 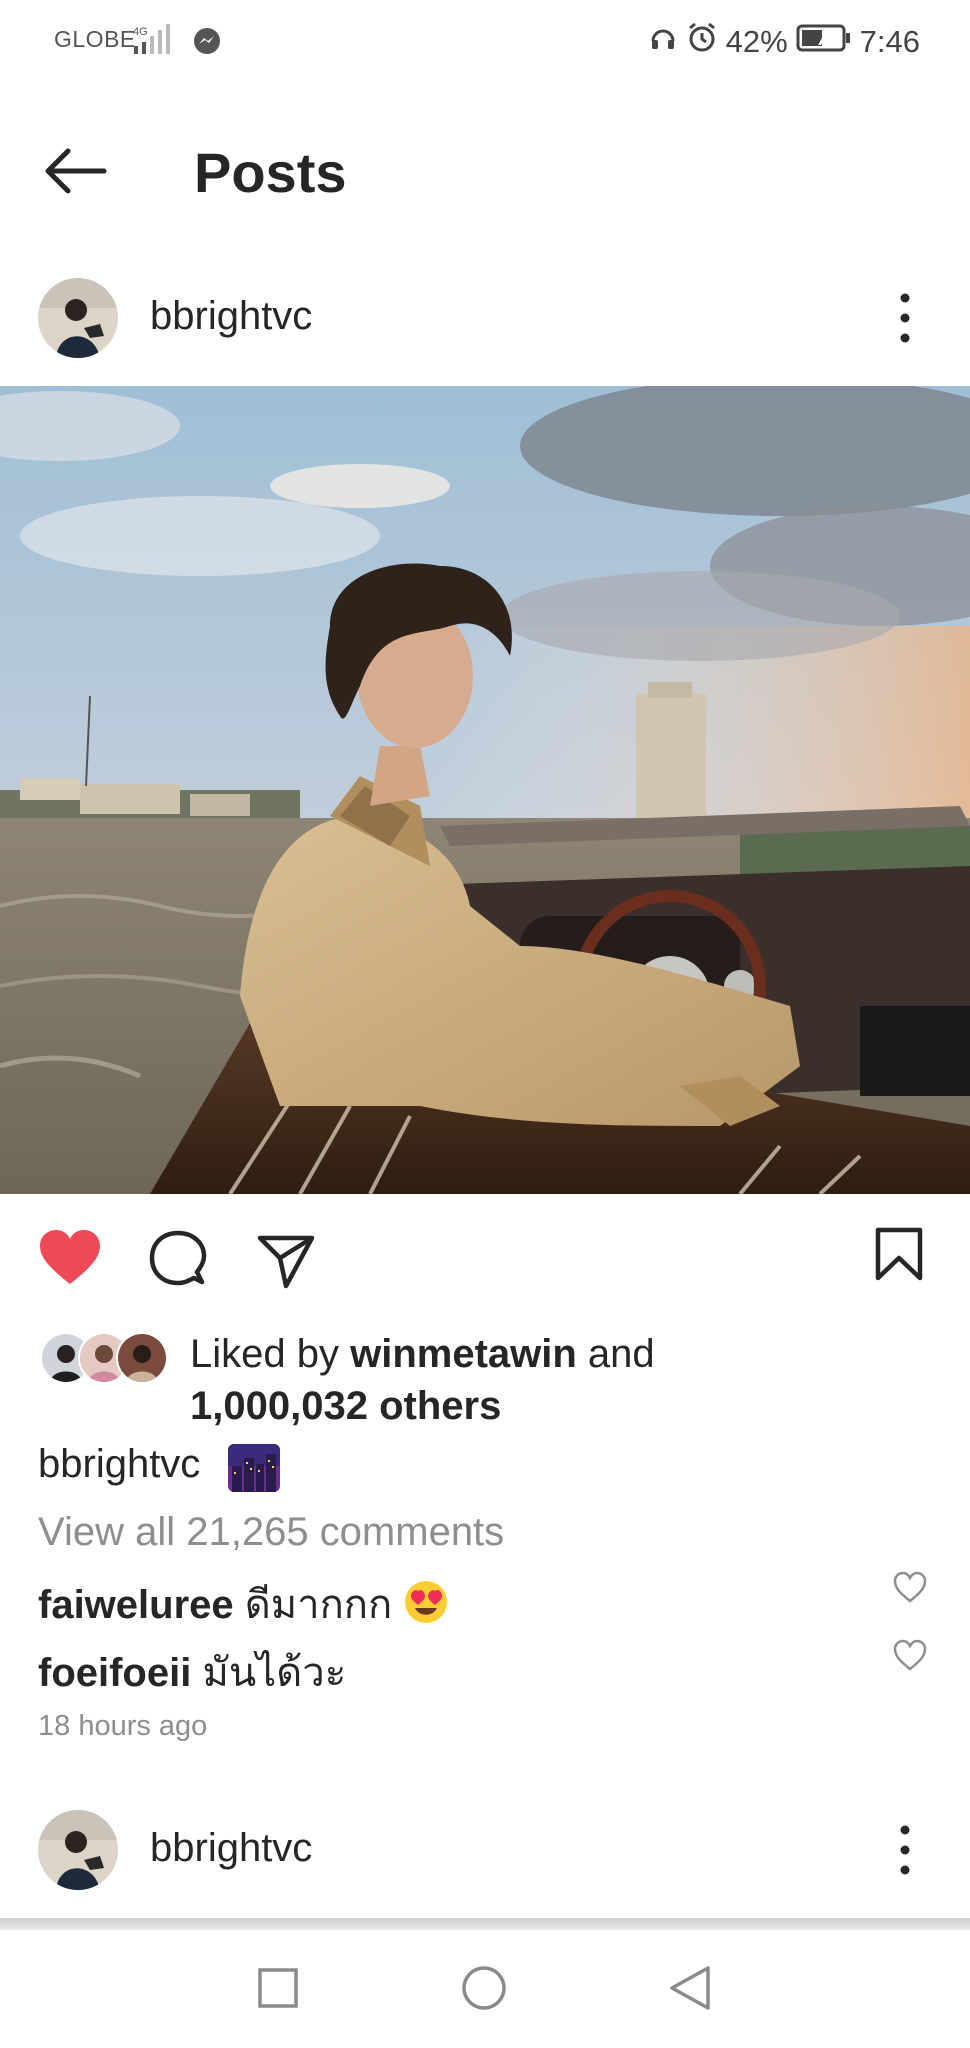 What do you see at coordinates (136, 1605) in the screenshot?
I see `comment-username: faiweluree` at bounding box center [136, 1605].